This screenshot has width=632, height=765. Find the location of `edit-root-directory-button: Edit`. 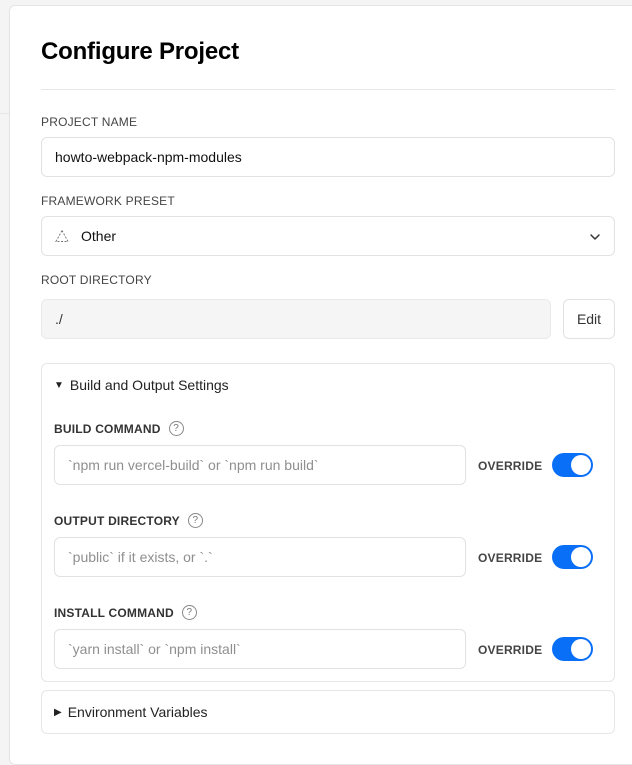

edit-root-directory-button: Edit is located at coordinates (589, 319).